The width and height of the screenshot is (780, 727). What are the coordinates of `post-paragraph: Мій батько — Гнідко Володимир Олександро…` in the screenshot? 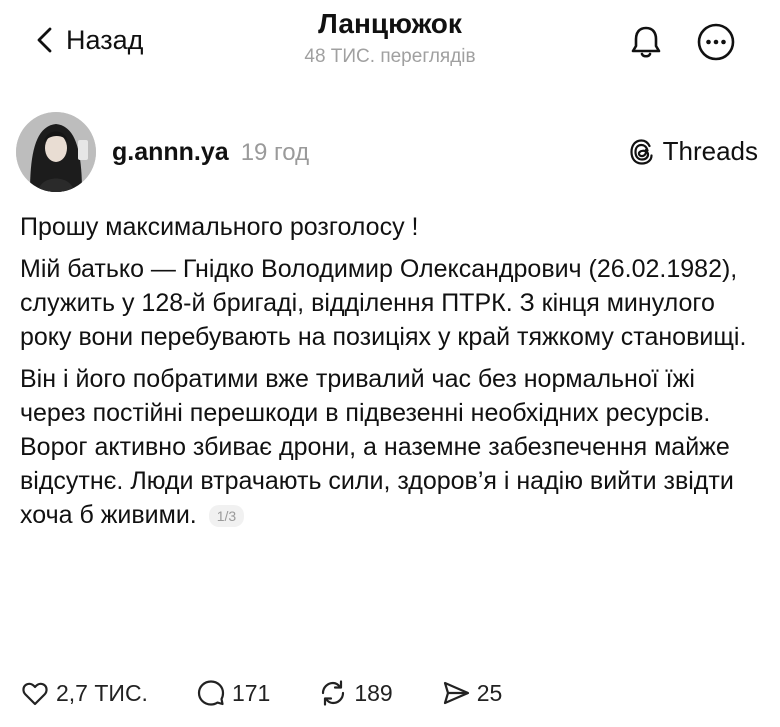 It's located at (383, 303).